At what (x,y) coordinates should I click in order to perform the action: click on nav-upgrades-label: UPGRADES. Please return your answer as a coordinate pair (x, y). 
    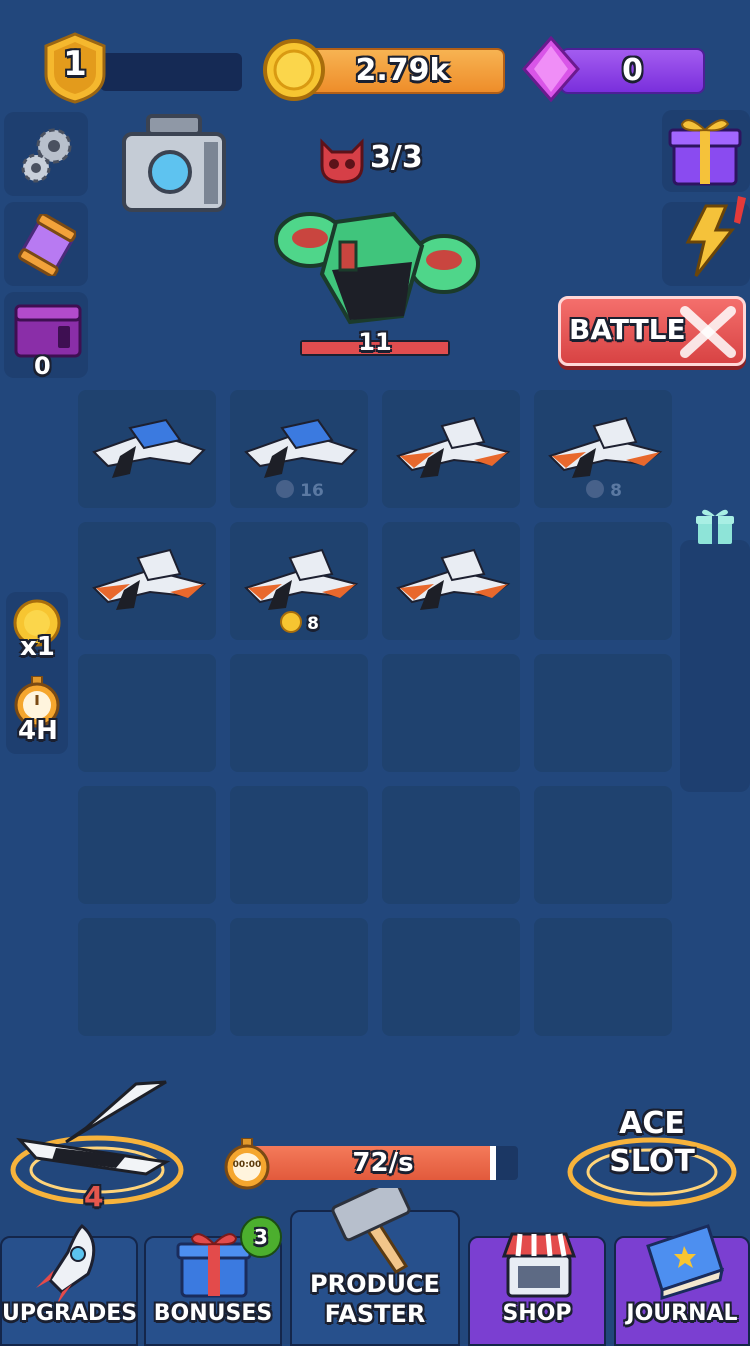
    Looking at the image, I should click on (70, 1313).